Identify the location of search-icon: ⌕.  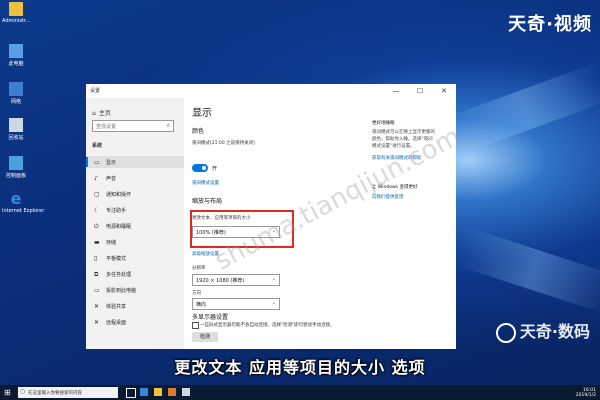
(168, 125).